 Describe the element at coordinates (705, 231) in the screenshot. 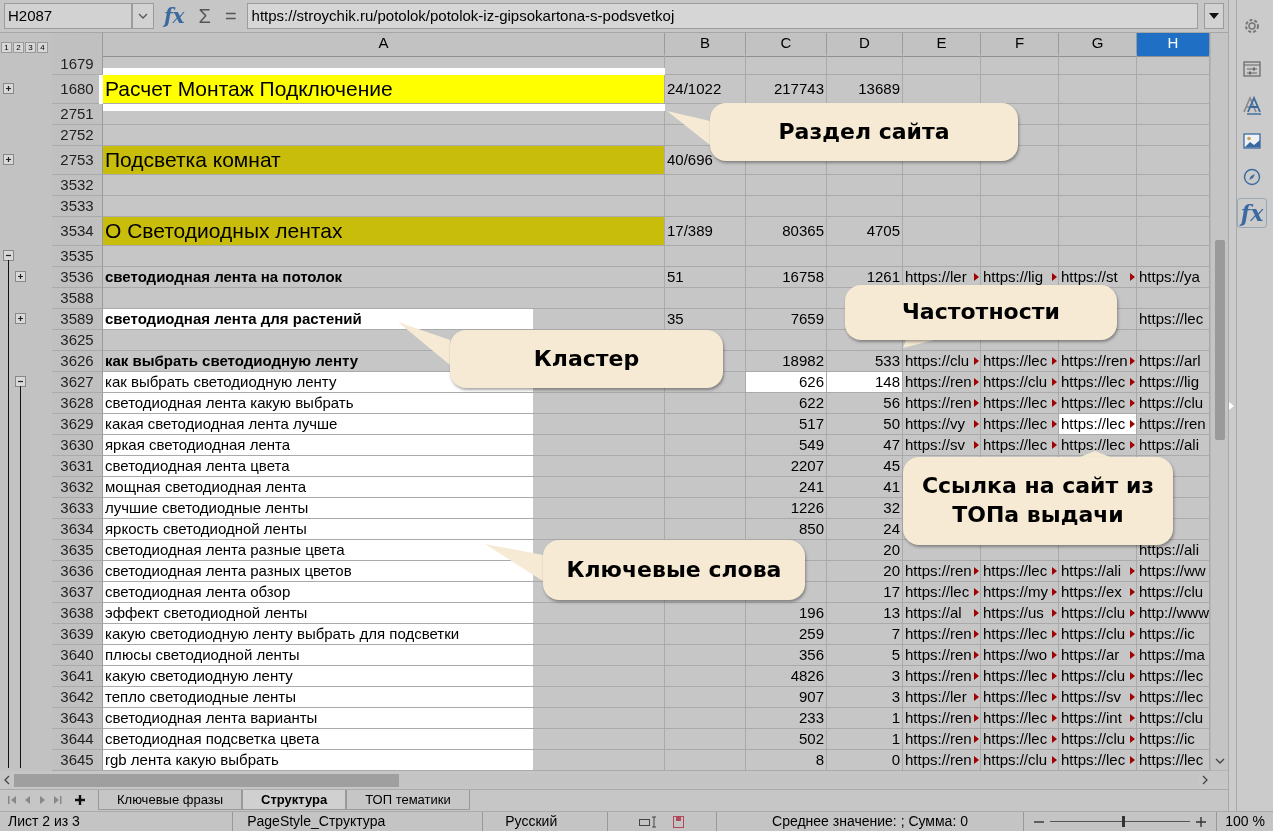

I see `table-cell: 17/389` at that location.